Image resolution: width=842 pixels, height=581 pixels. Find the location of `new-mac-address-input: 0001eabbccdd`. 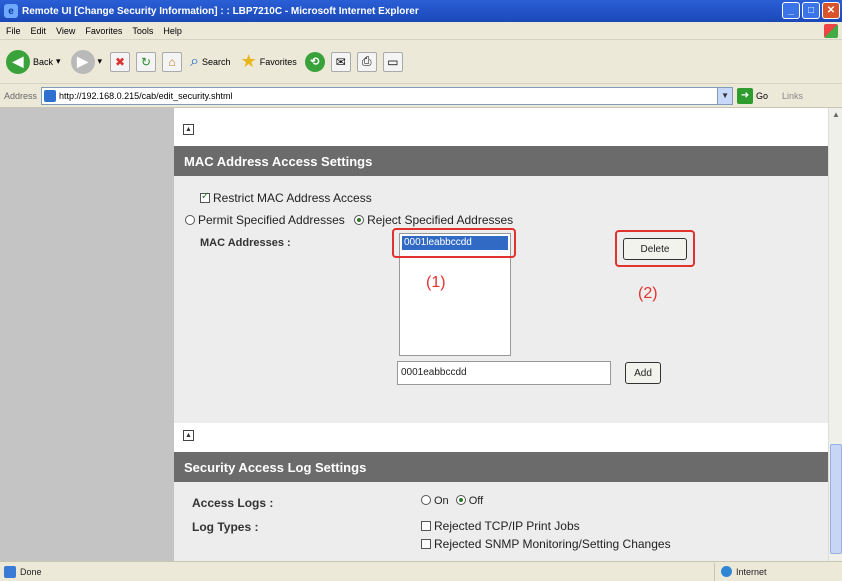

new-mac-address-input: 0001eabbccdd is located at coordinates (504, 373).